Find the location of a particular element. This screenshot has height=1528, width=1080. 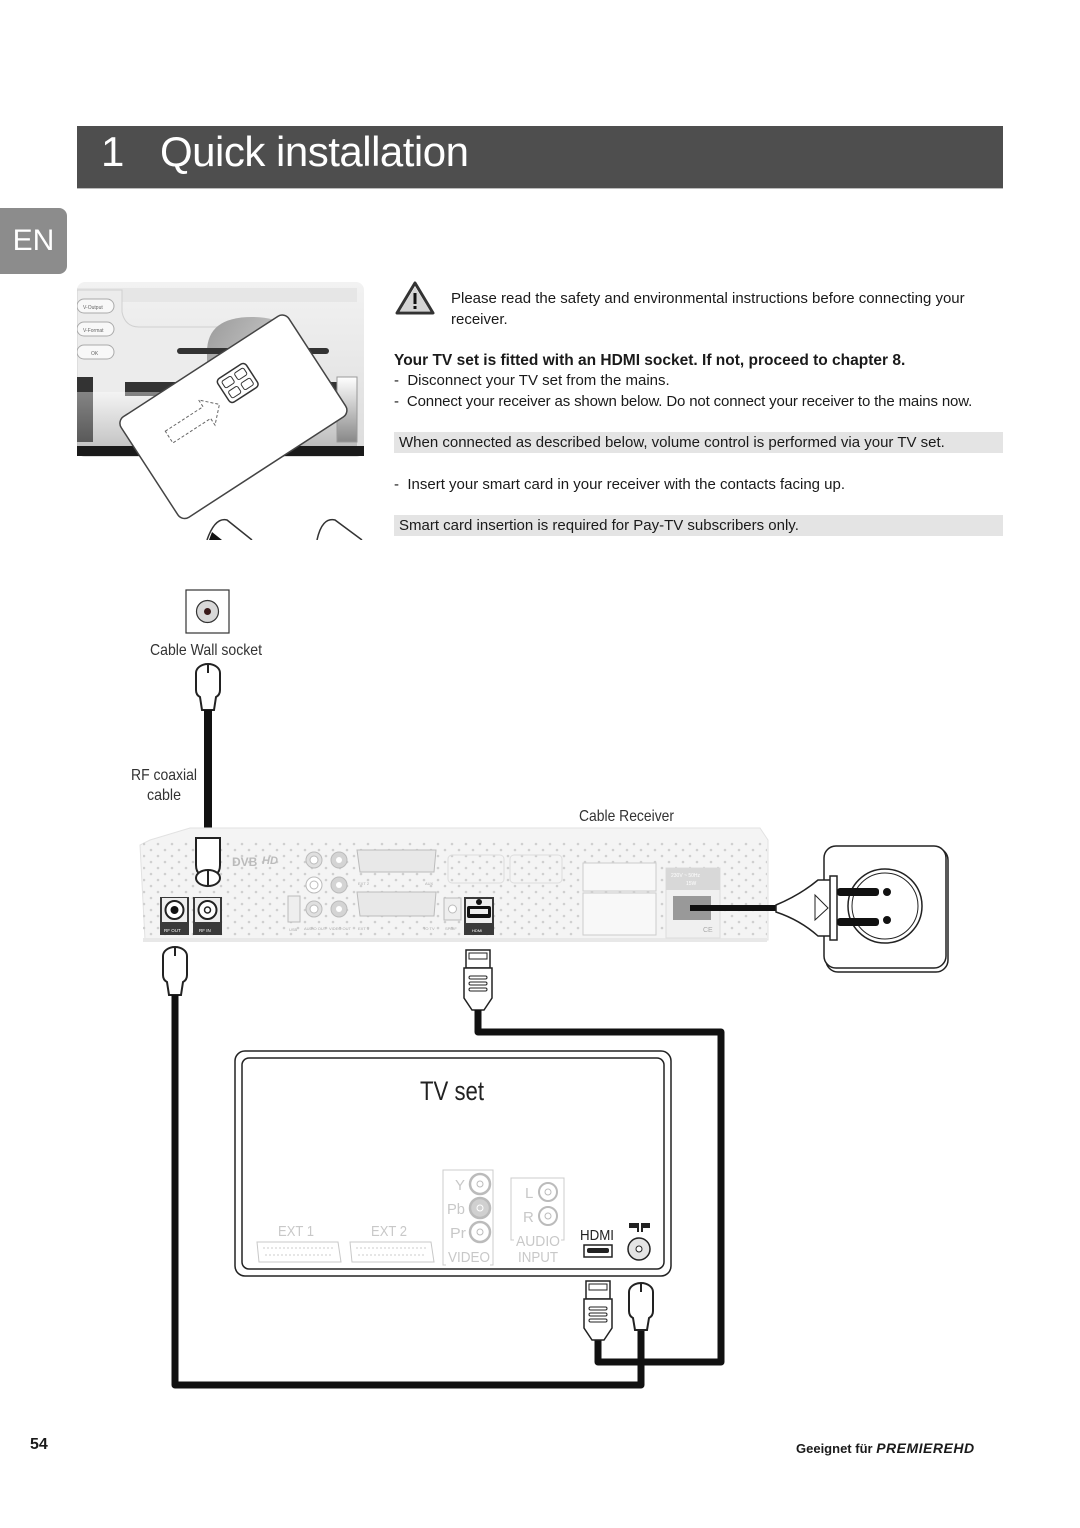

svg-text: USB is located at coordinates (293, 929).